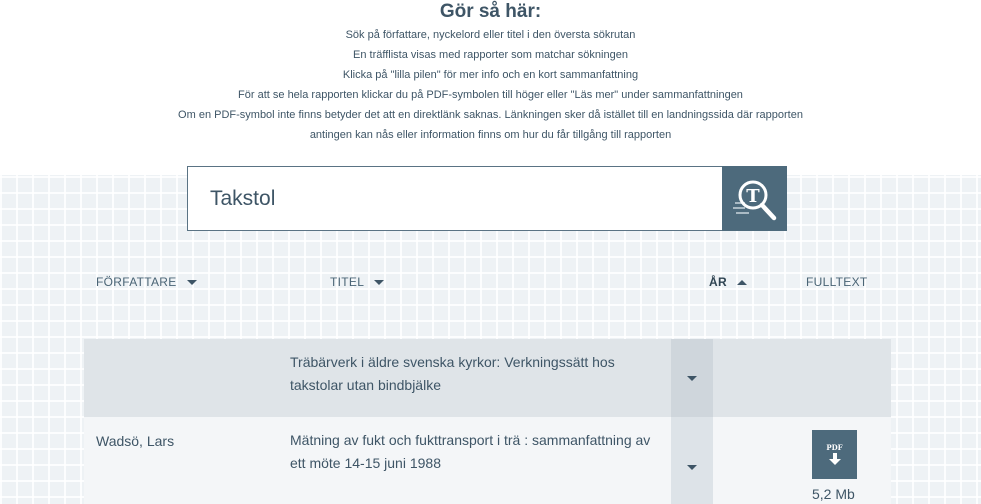 The height and width of the screenshot is (504, 981). I want to click on file-size: 5,2 Mb, so click(833, 494).